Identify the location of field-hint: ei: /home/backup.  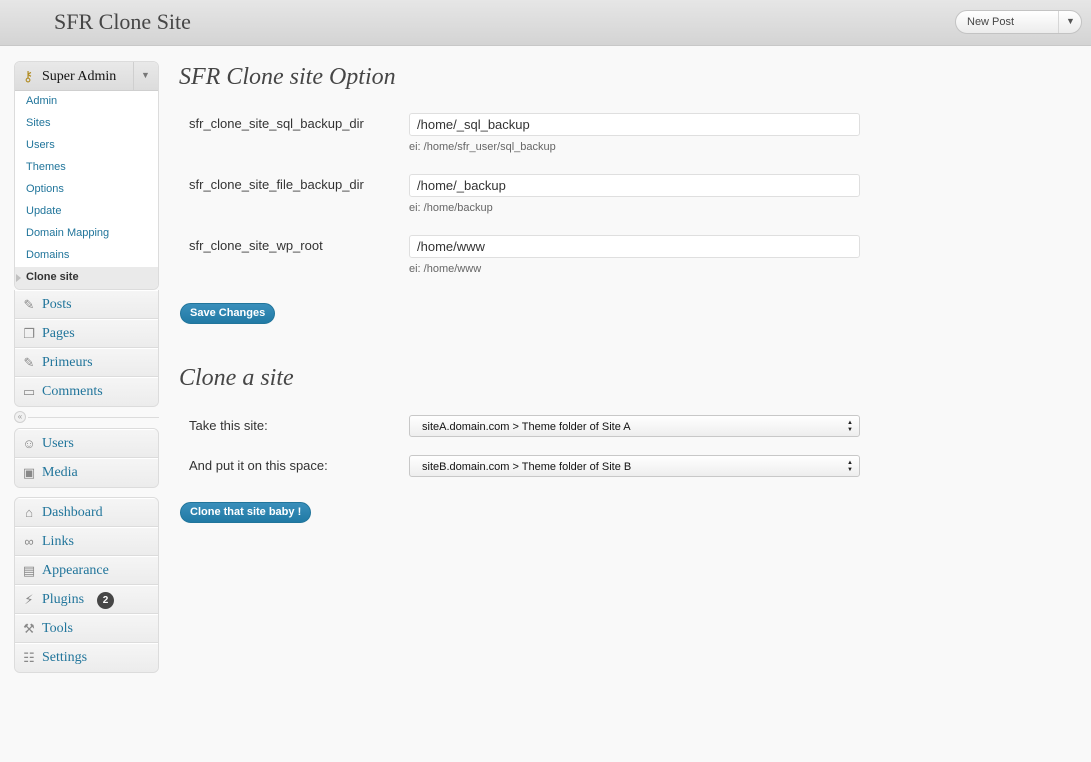
(451, 208).